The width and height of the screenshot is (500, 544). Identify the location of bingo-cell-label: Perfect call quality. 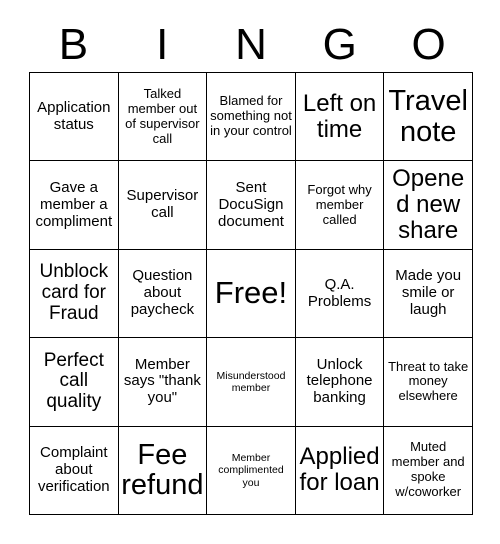
(73, 381).